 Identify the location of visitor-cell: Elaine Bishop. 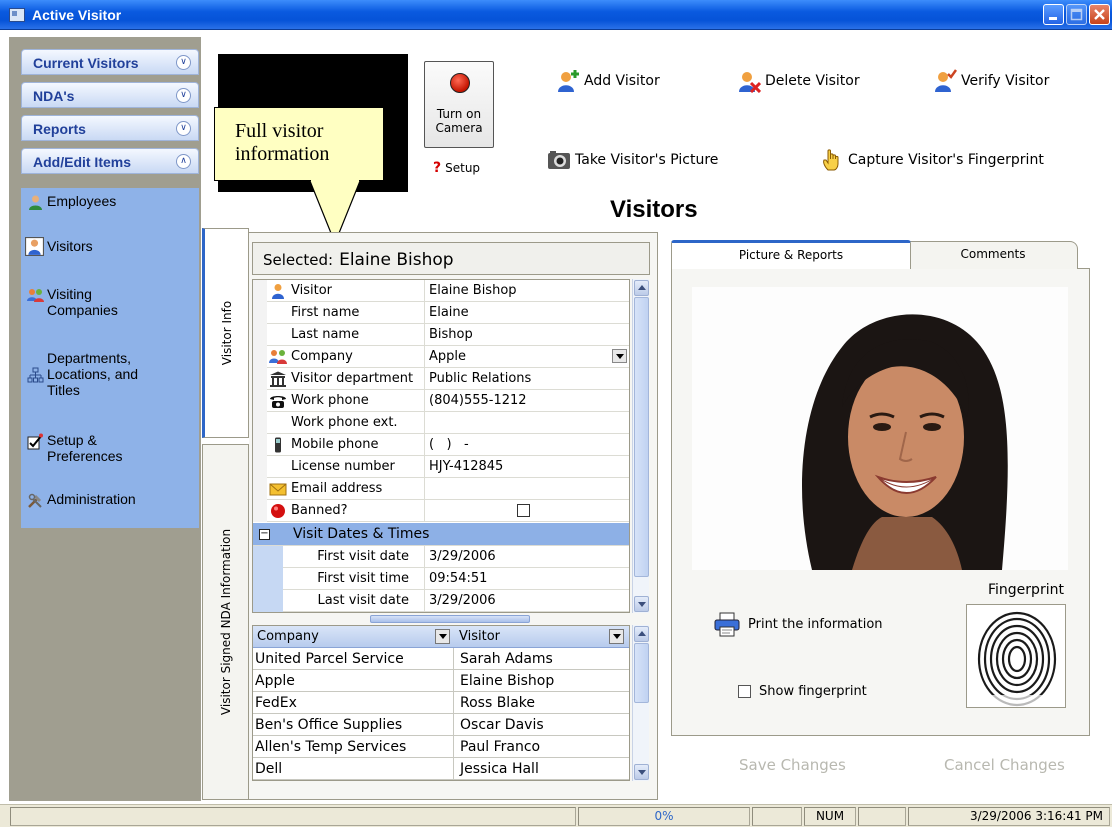
(541, 681).